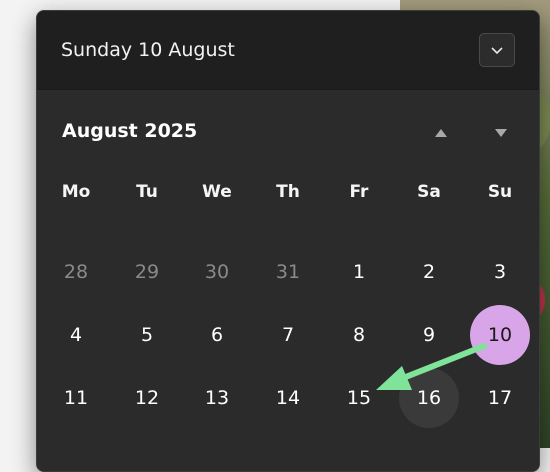 This screenshot has width=550, height=472. I want to click on day-cell-7: 7, so click(288, 335).